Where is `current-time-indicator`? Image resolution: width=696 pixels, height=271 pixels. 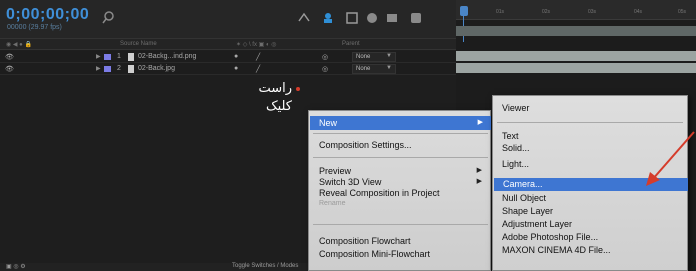 current-time-indicator is located at coordinates (464, 11).